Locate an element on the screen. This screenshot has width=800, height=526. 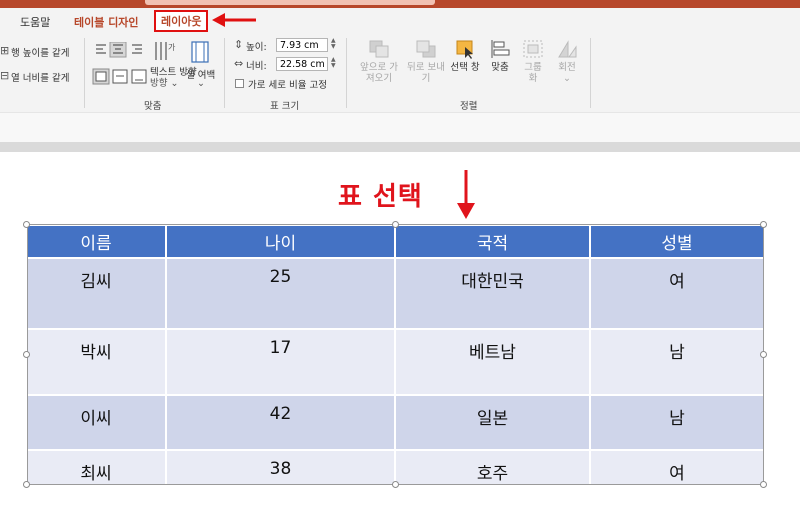
send-backward-button: 뒤로 보내기 is located at coordinates (426, 61).